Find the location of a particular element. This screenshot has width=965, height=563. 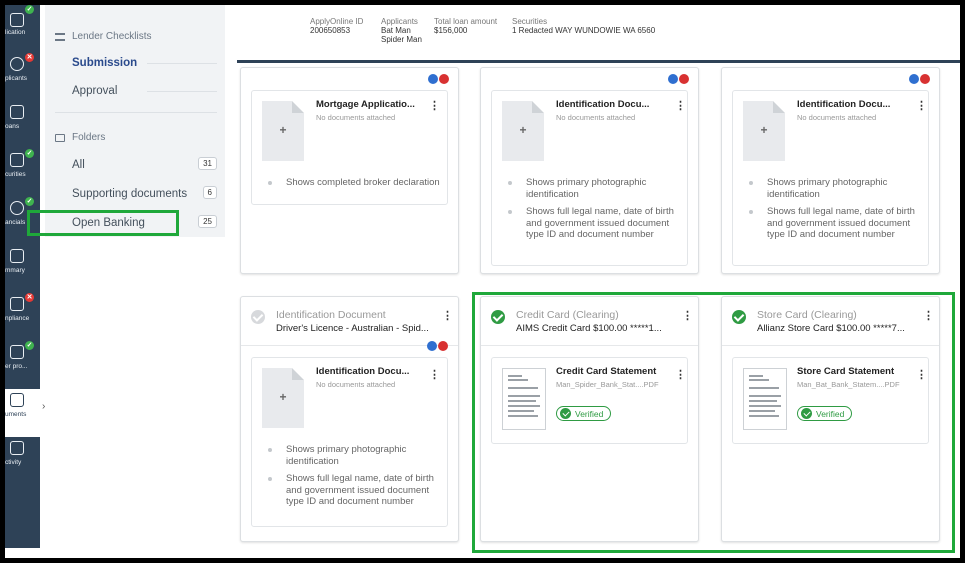

nav-item-compliance: ✕ npliance is located at coordinates (22, 317).